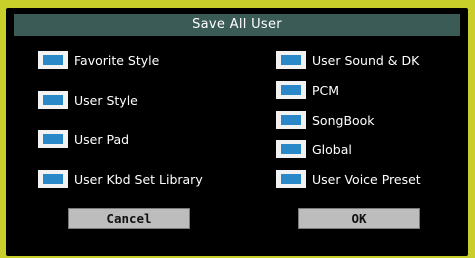 This screenshot has height=258, width=475. I want to click on option-user-voice-preset: User Voice Preset, so click(348, 179).